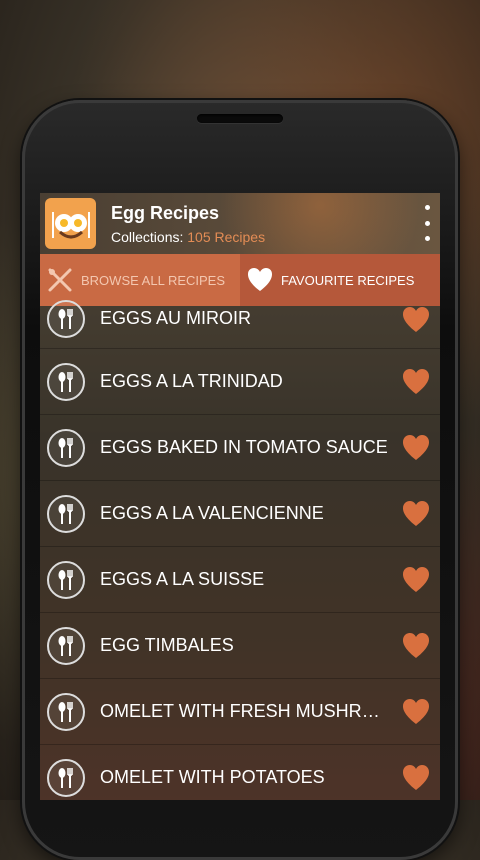 The height and width of the screenshot is (860, 480). I want to click on app-logo-icon, so click(70, 223).